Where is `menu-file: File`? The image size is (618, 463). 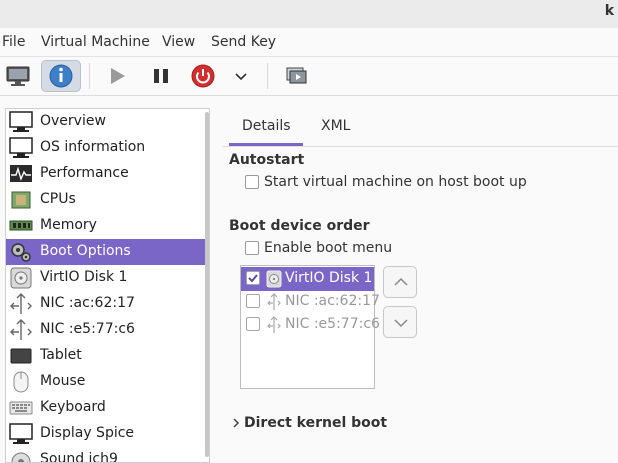
menu-file: File is located at coordinates (13, 42).